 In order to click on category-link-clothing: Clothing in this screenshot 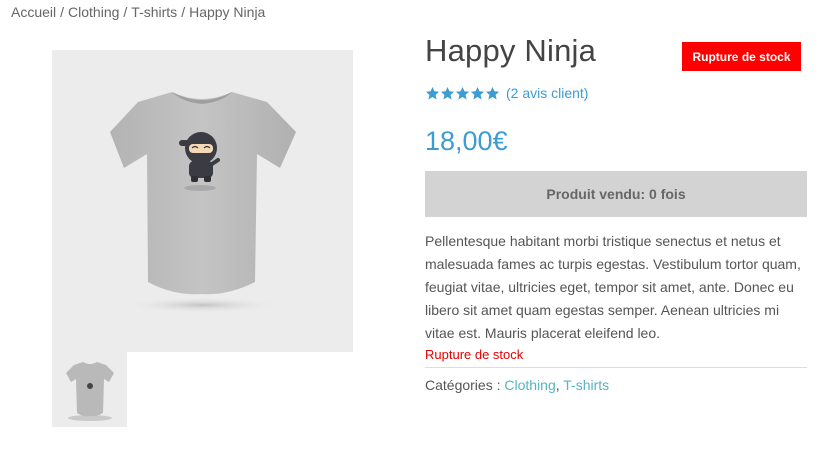, I will do `click(529, 385)`.